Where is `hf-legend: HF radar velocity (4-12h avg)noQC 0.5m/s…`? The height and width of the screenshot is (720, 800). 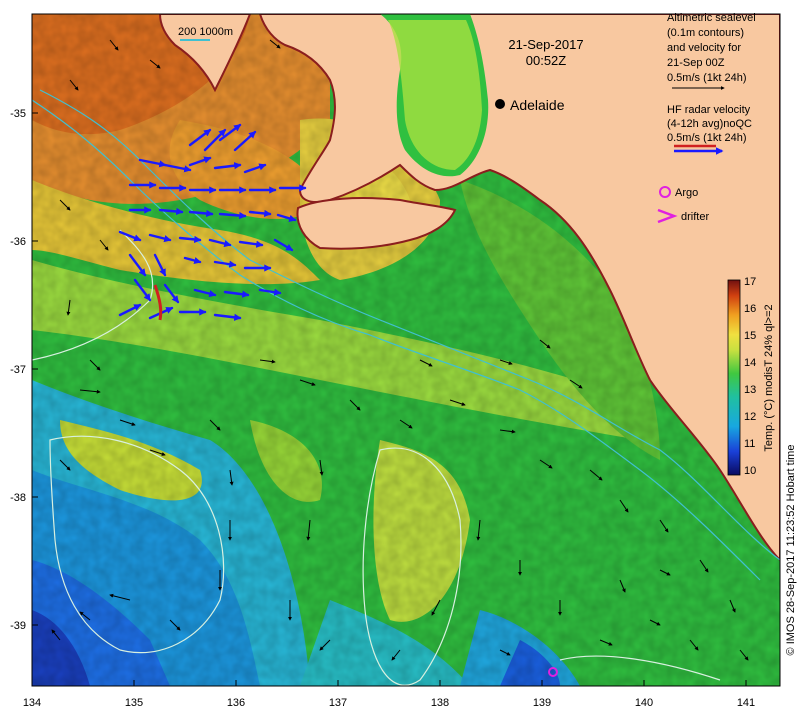
hf-legend: HF radar velocity (4-12h avg)noQC 0.5m/s… is located at coordinates (709, 129).